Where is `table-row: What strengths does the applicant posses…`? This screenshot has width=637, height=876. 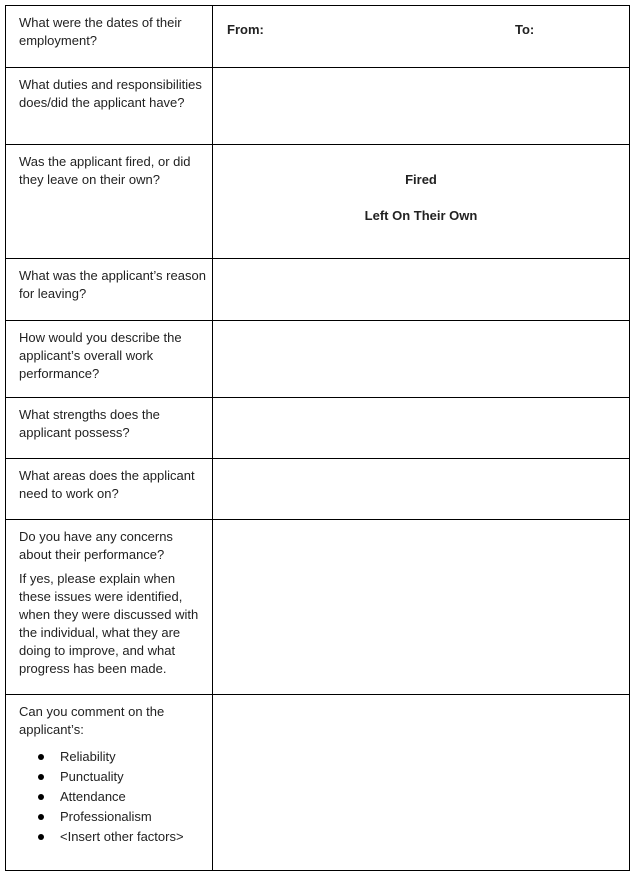
table-row: What strengths does the applicant posses… is located at coordinates (317, 428).